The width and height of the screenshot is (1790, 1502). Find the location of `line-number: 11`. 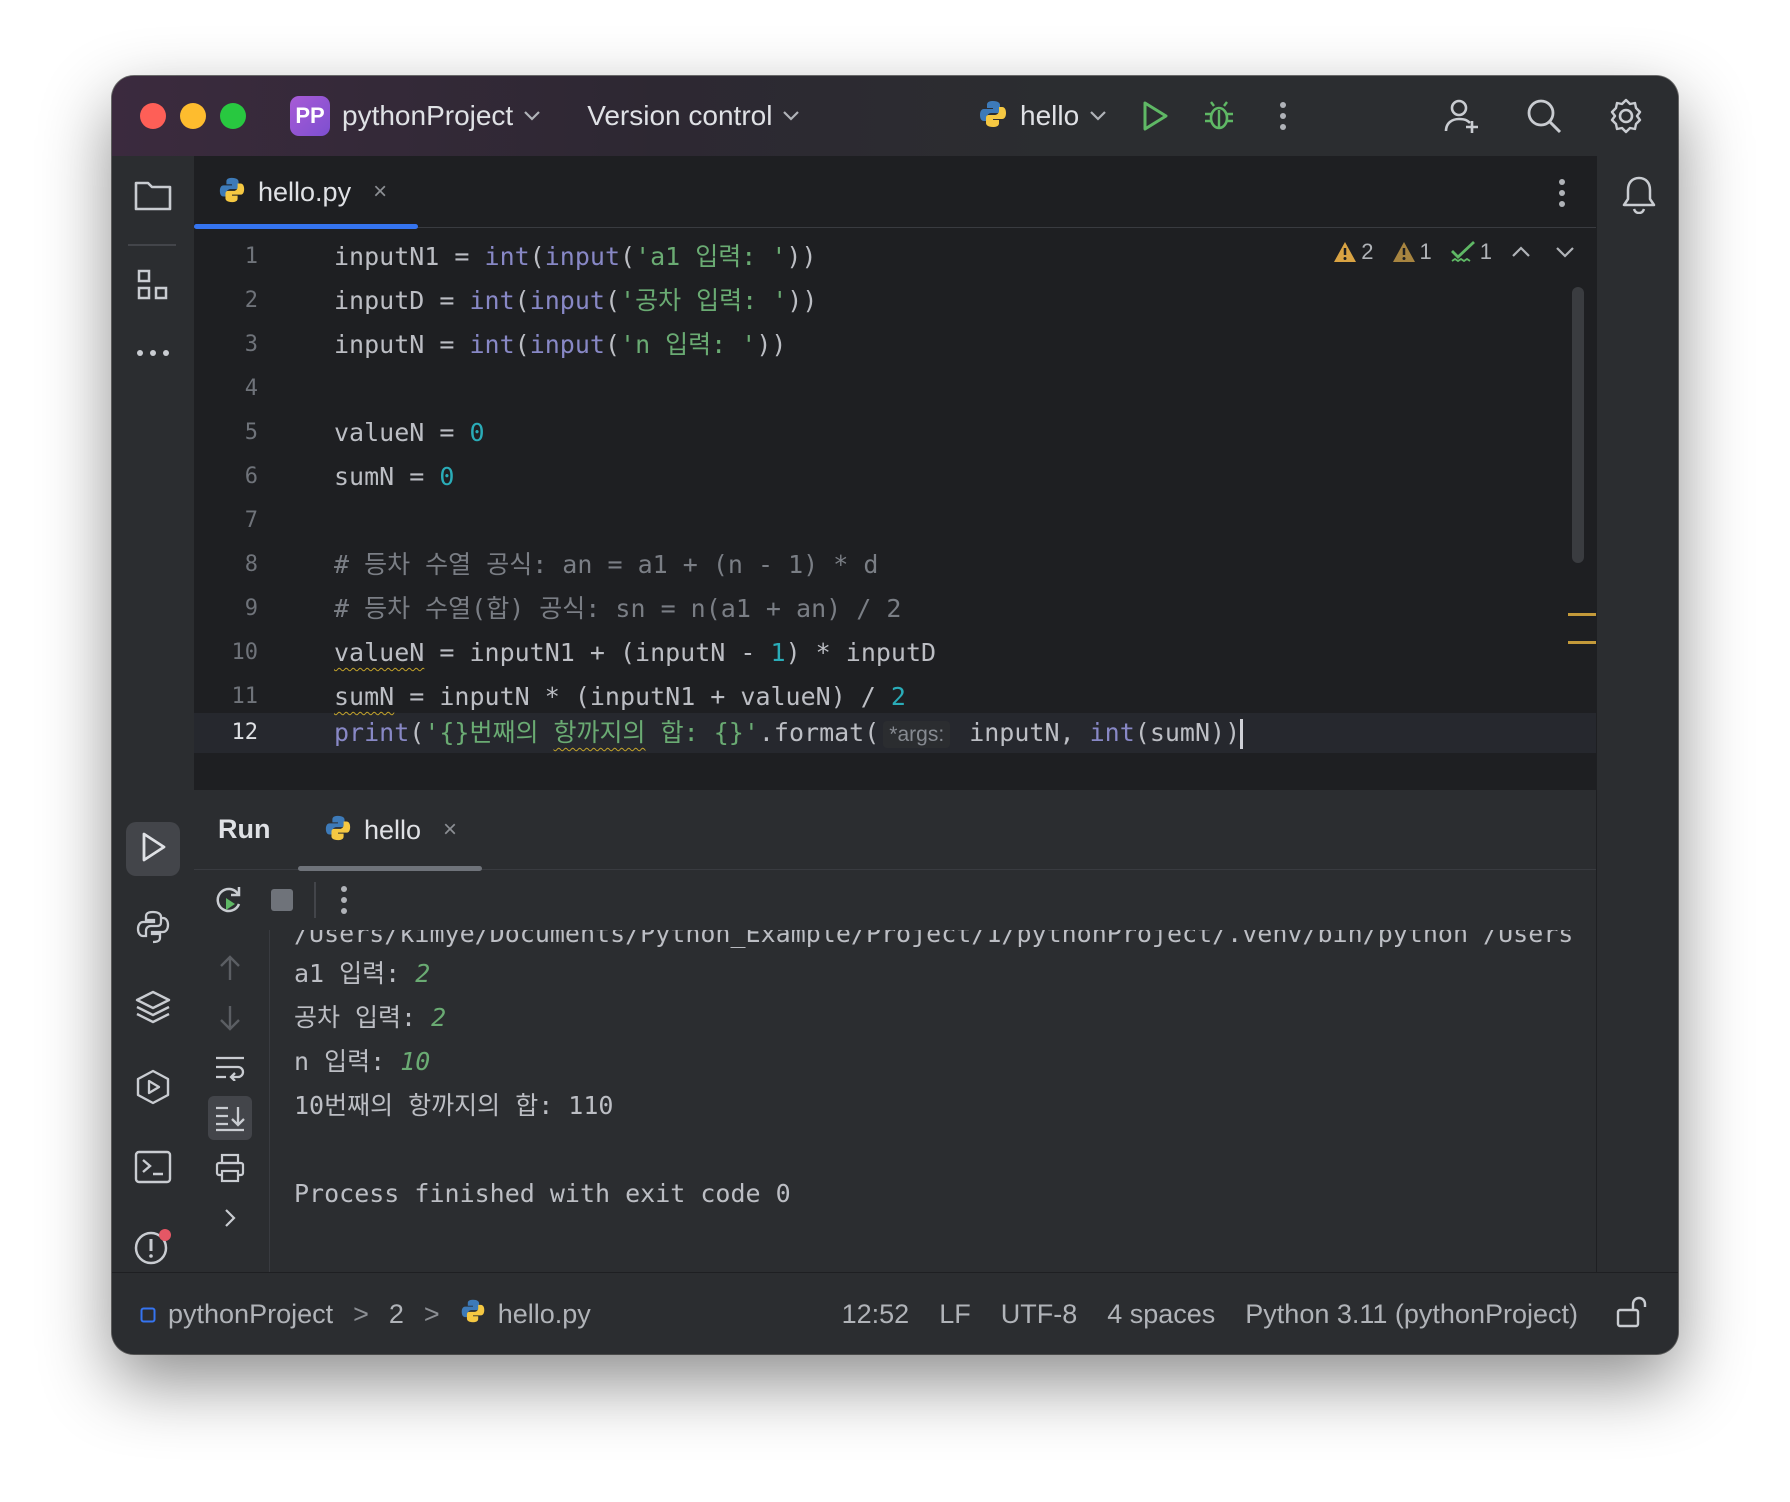

line-number: 11 is located at coordinates (245, 696).